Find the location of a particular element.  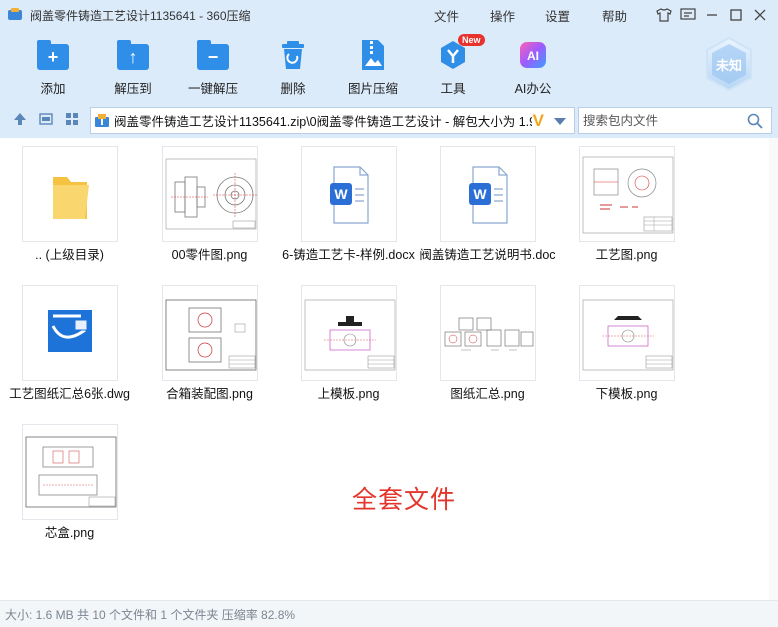

menu-bar: 文件 操作 设置 帮助 is located at coordinates (543, 15).